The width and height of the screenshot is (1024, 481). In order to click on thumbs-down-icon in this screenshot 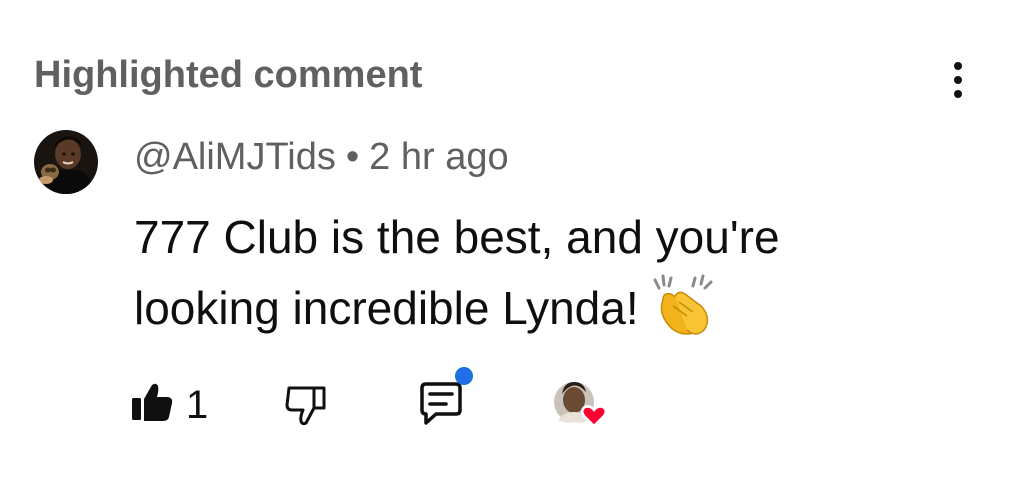, I will do `click(305, 406)`.